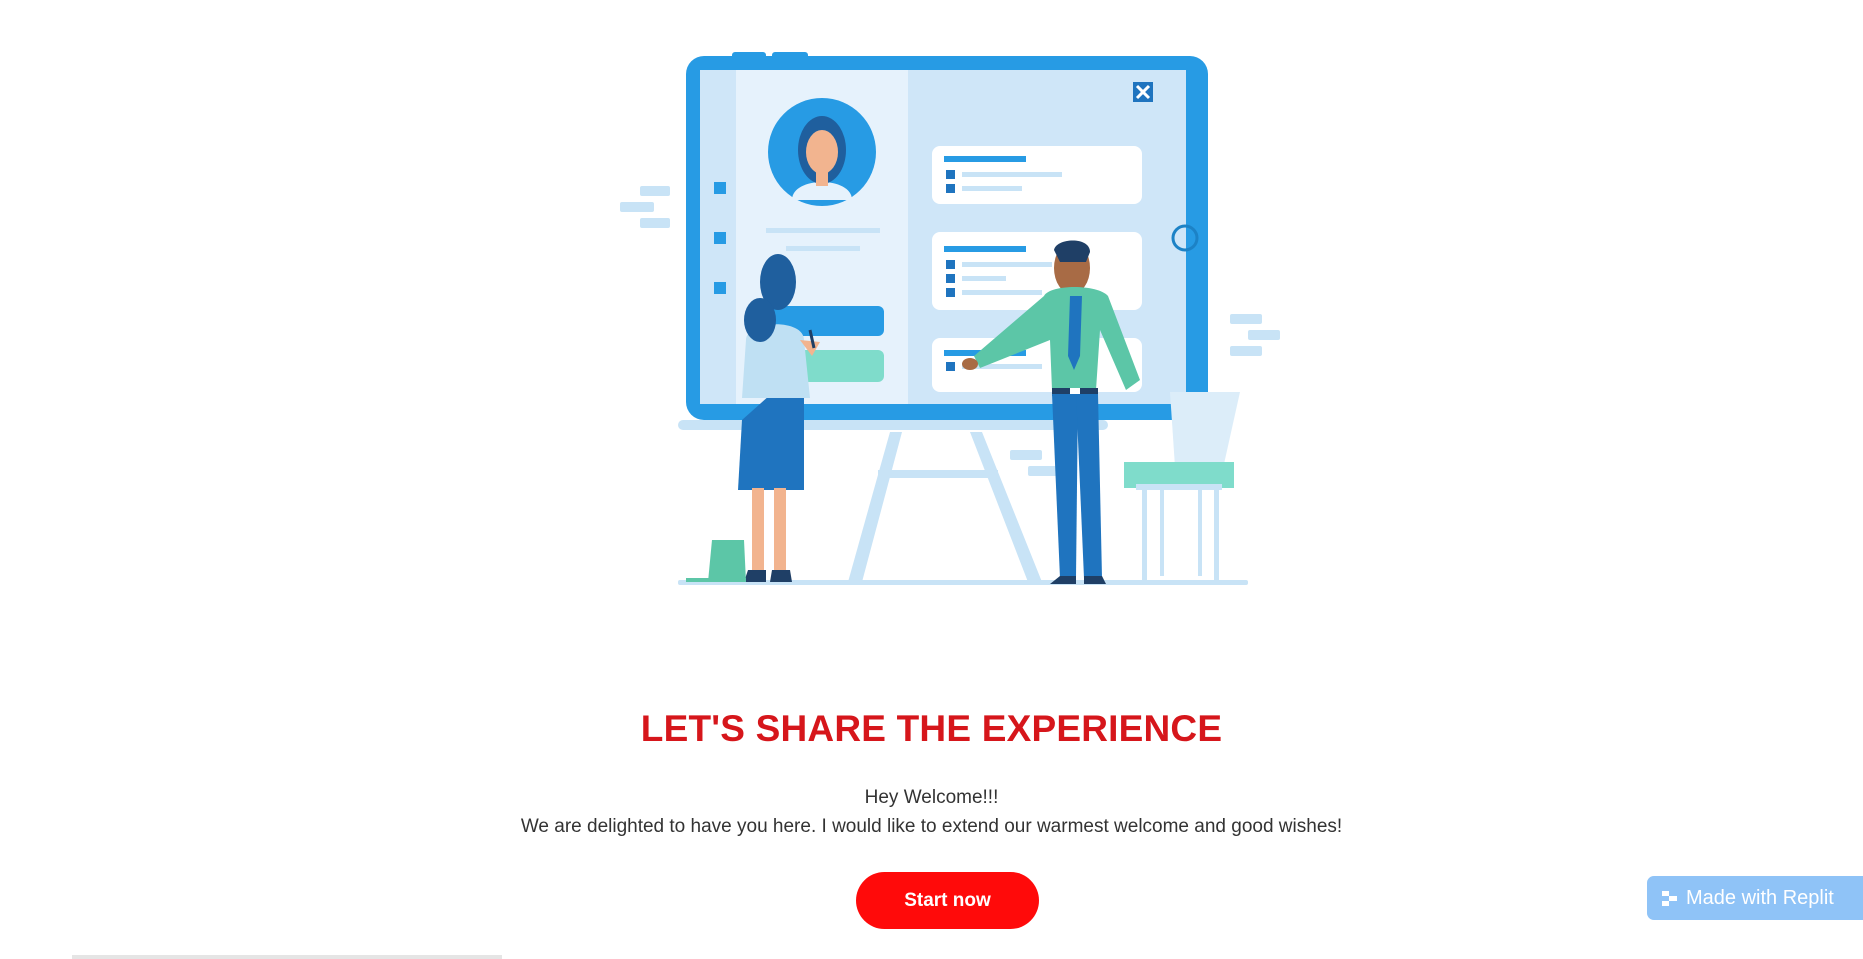  Describe the element at coordinates (1760, 897) in the screenshot. I see `replit-badge-label: Made with Replit` at that location.